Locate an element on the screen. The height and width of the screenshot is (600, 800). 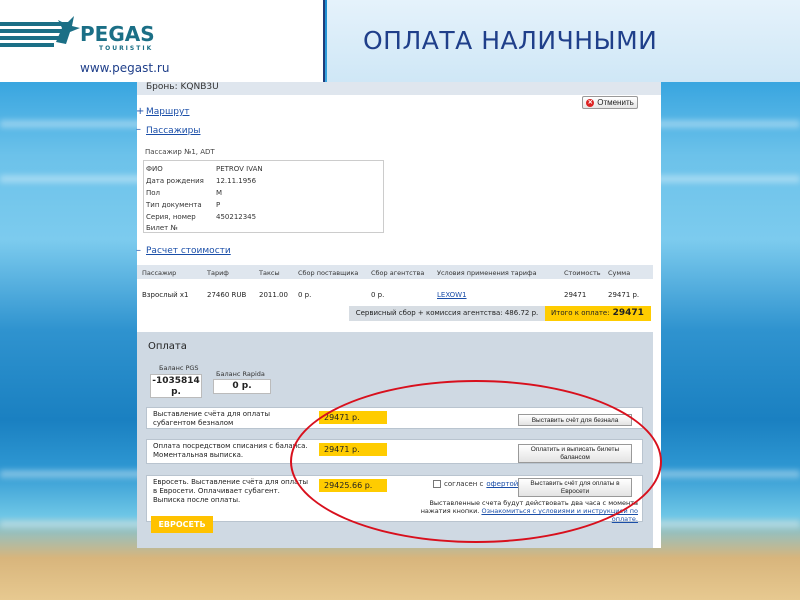
cell-fare: 27460 RUB is located at coordinates (227, 295).